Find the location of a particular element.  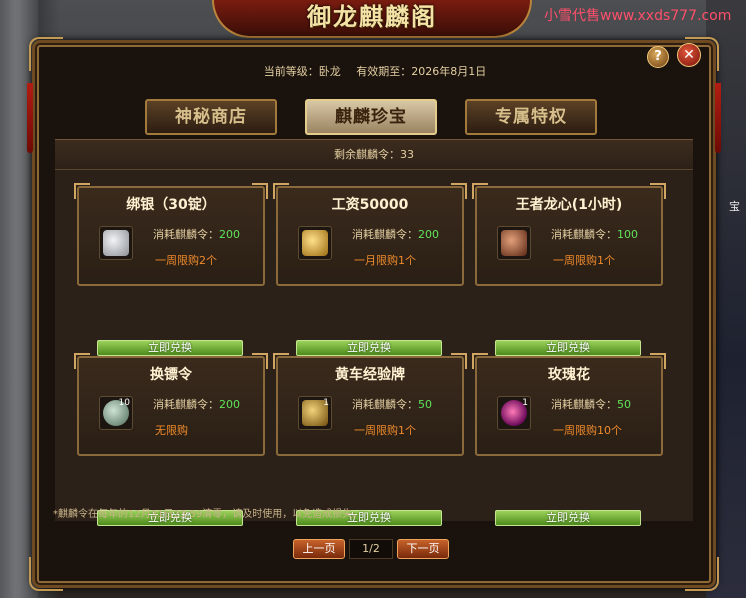

dragon-heart-icon is located at coordinates (514, 243).